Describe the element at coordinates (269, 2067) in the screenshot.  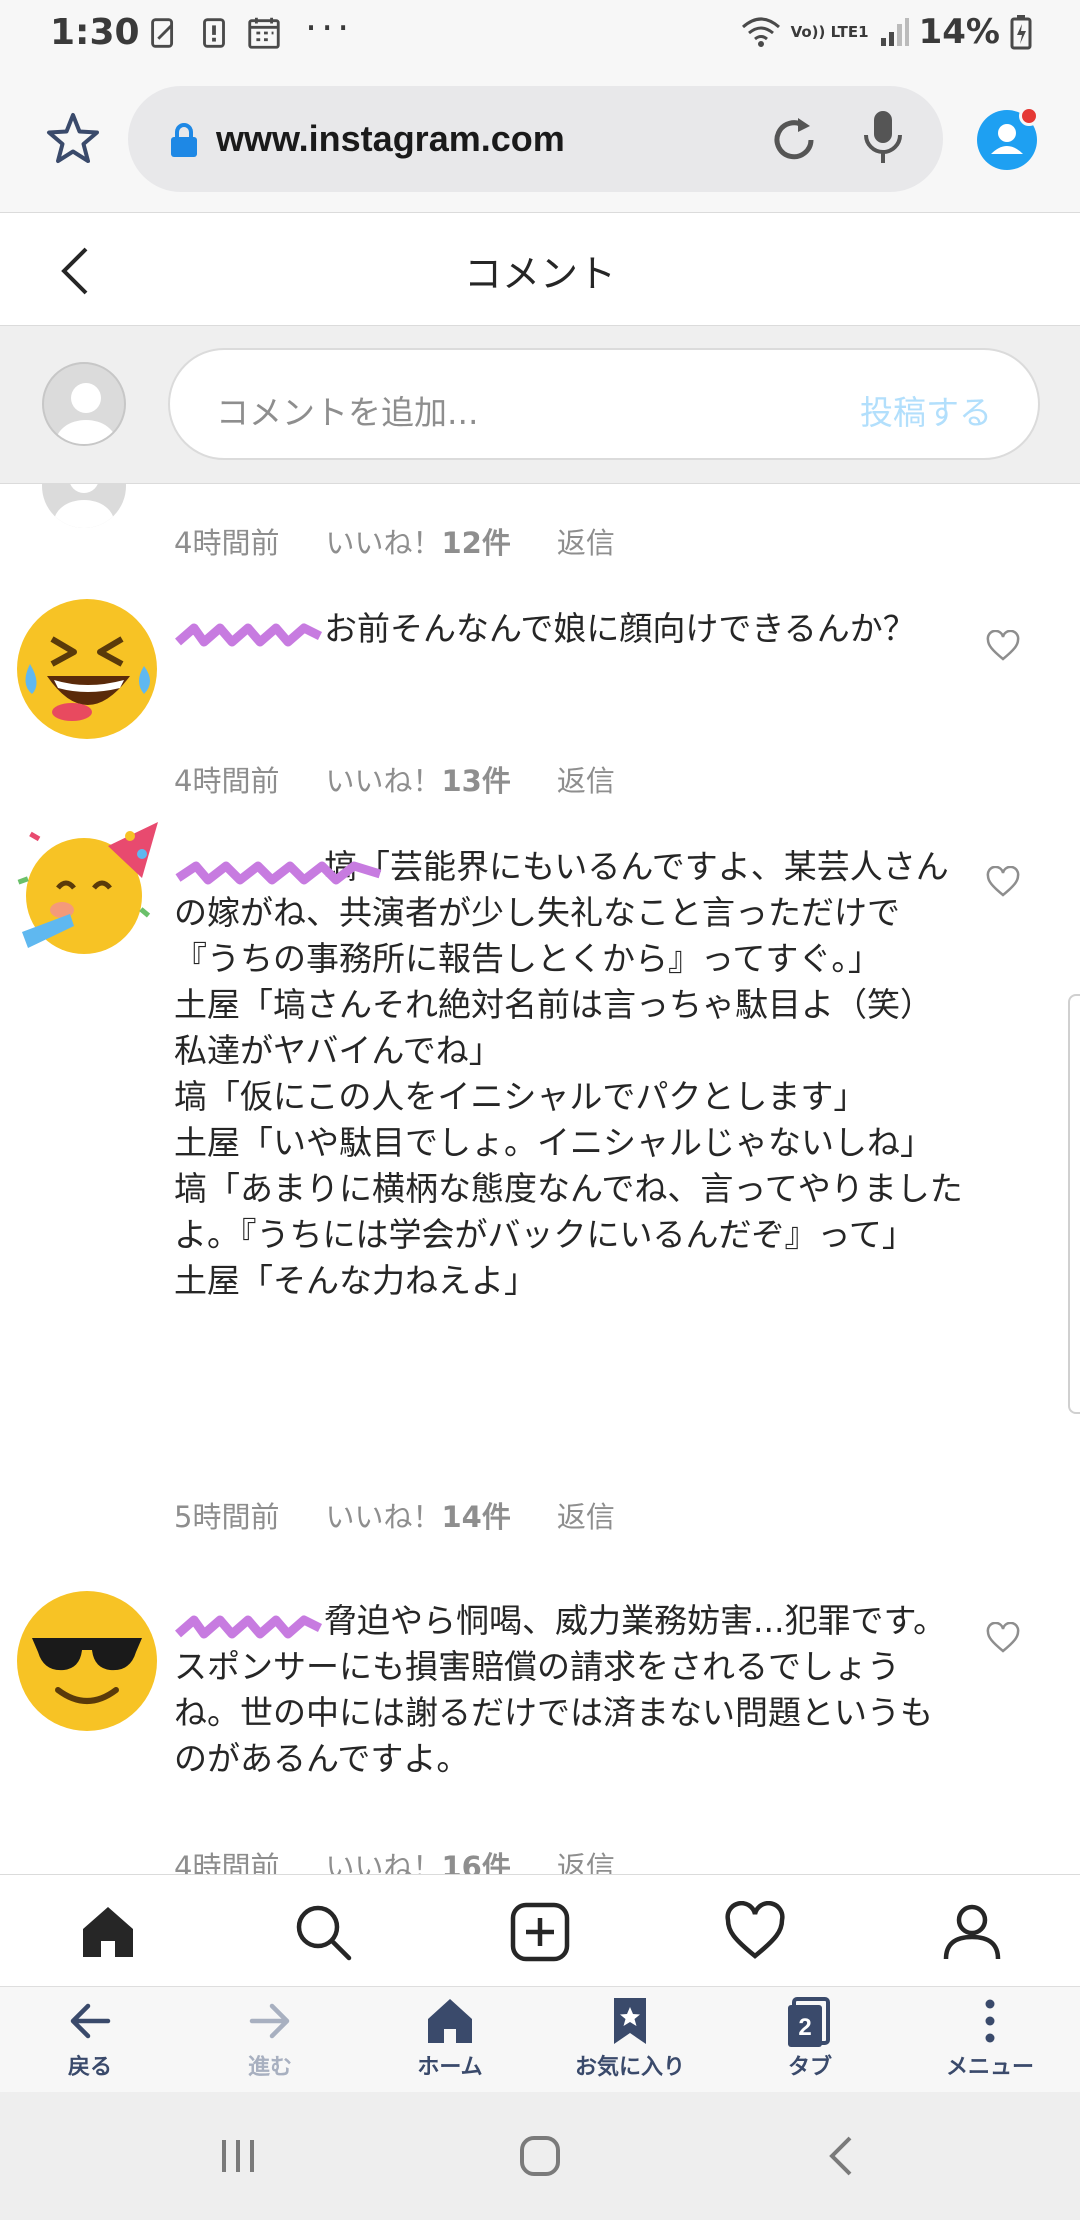
I see `forward-label: 進む` at that location.